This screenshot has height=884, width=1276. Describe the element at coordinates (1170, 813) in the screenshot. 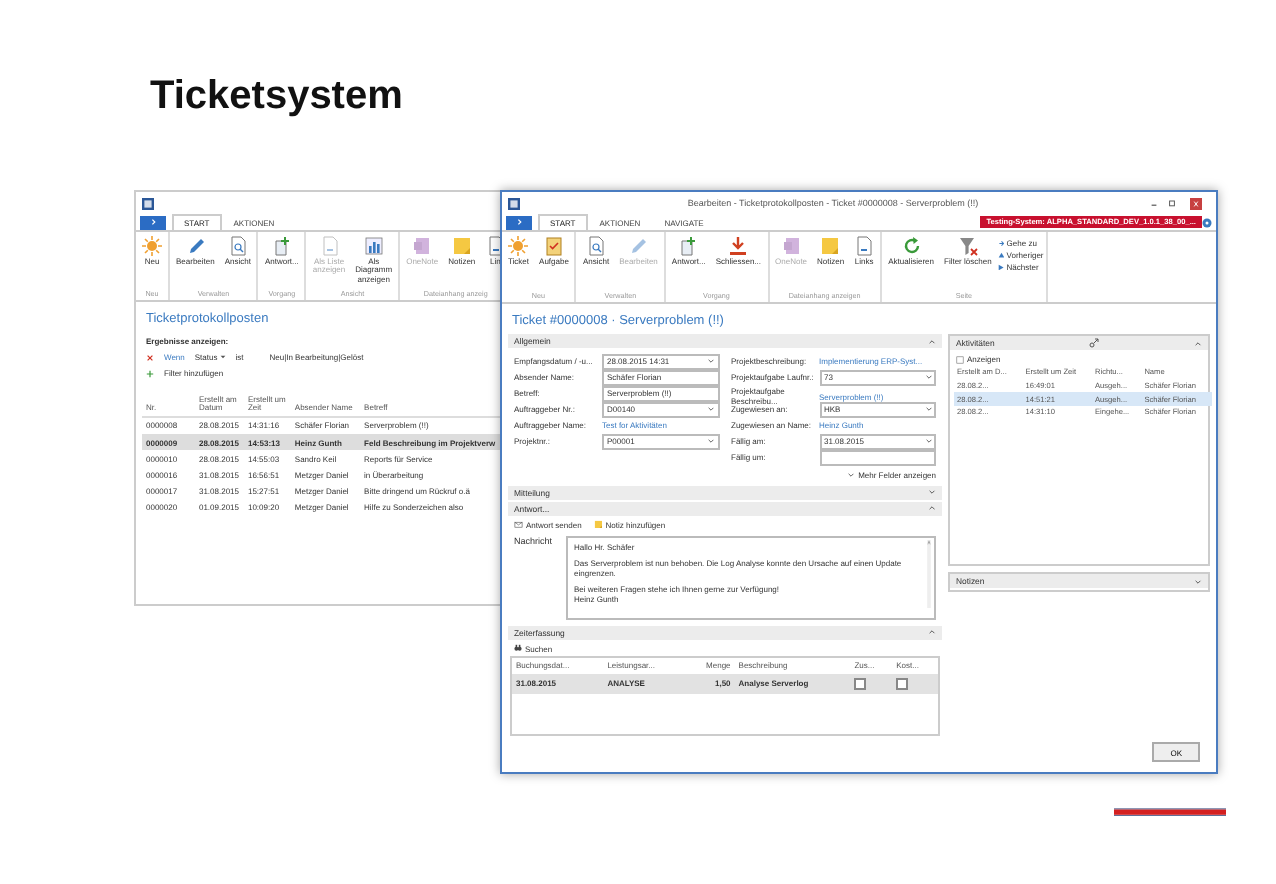

I see `footer-bar` at that location.